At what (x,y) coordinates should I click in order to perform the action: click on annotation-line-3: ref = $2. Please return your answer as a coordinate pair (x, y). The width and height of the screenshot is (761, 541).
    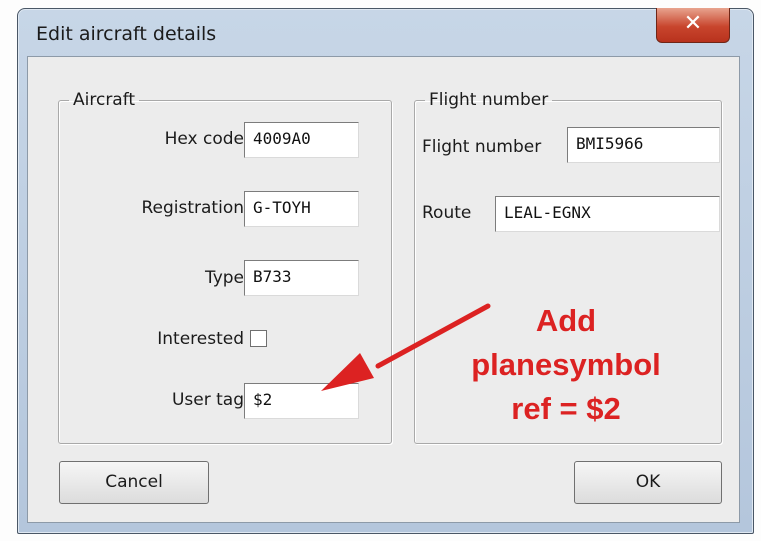
    Looking at the image, I should click on (566, 408).